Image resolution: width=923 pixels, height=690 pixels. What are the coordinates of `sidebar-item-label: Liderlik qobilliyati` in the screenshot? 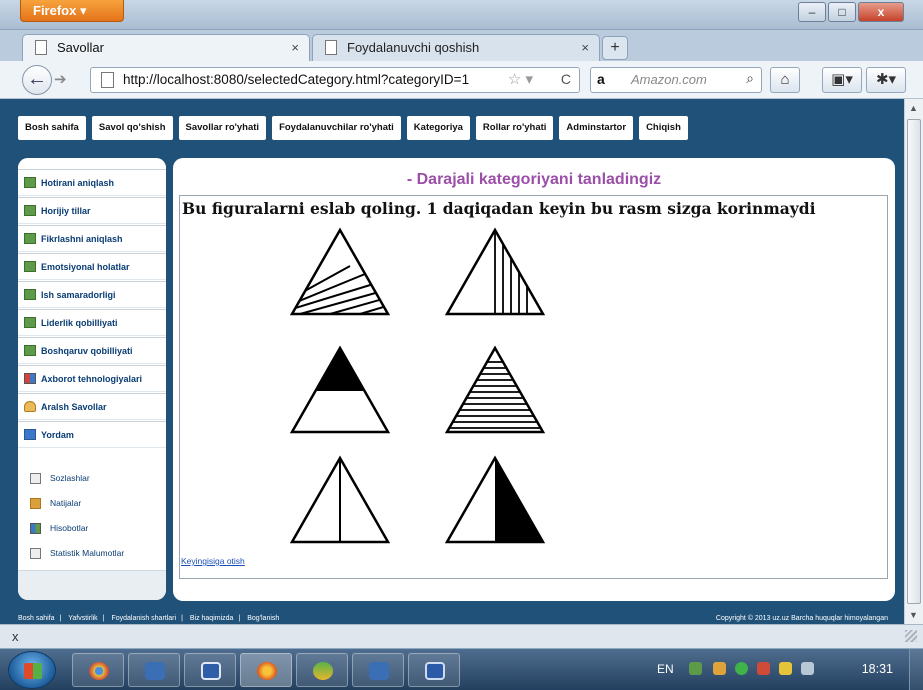 It's located at (79, 323).